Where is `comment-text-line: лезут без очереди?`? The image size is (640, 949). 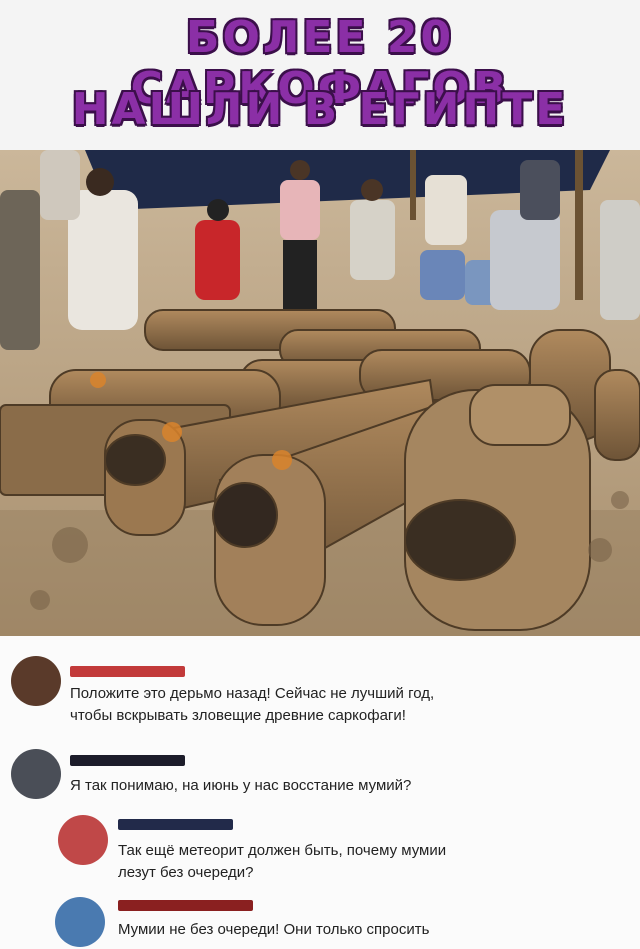
comment-text-line: лезут без очереди? is located at coordinates (186, 872).